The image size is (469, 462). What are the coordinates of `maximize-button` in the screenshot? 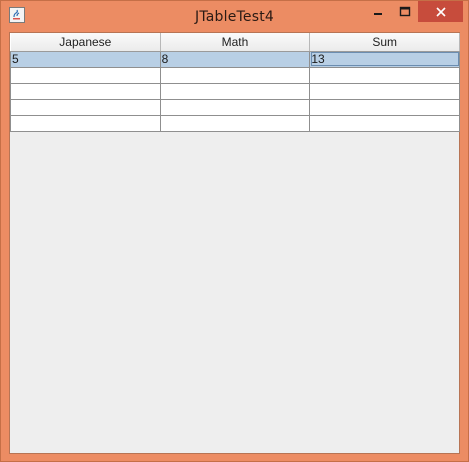 It's located at (404, 11).